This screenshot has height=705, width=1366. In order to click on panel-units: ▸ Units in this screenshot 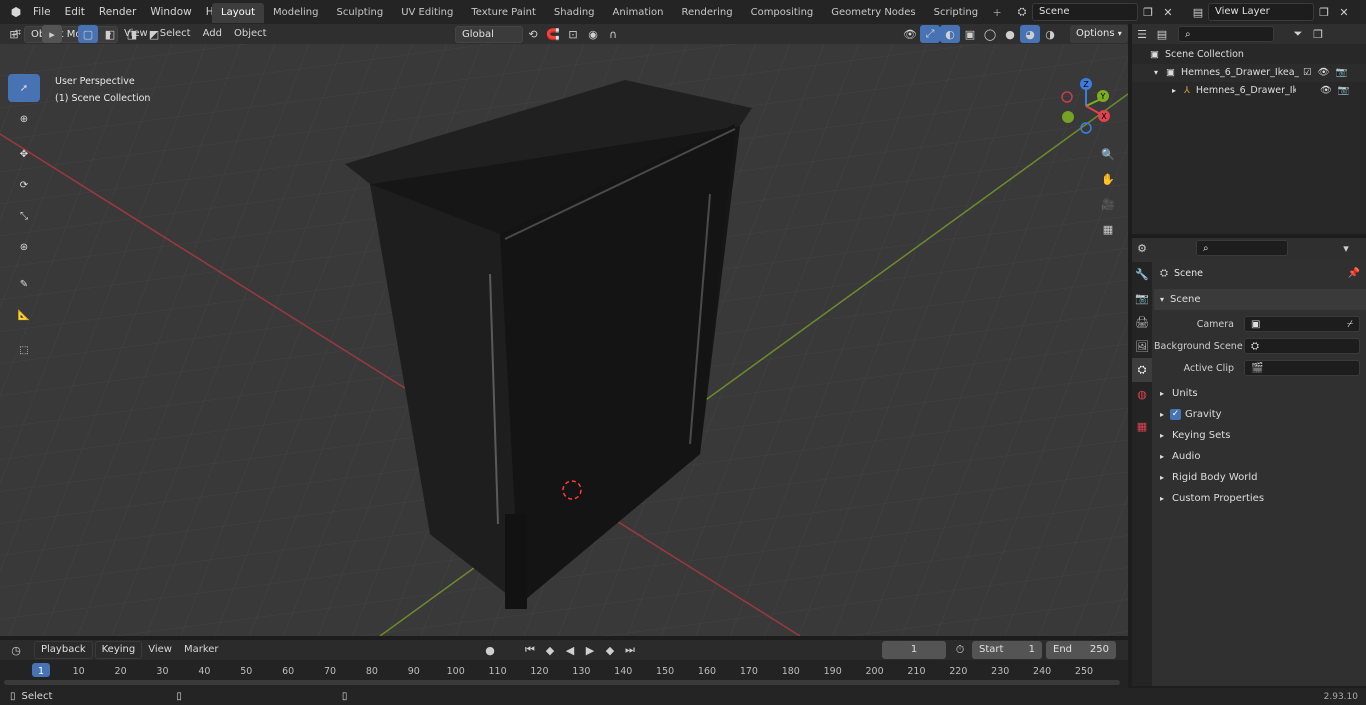, I will do `click(1260, 393)`.